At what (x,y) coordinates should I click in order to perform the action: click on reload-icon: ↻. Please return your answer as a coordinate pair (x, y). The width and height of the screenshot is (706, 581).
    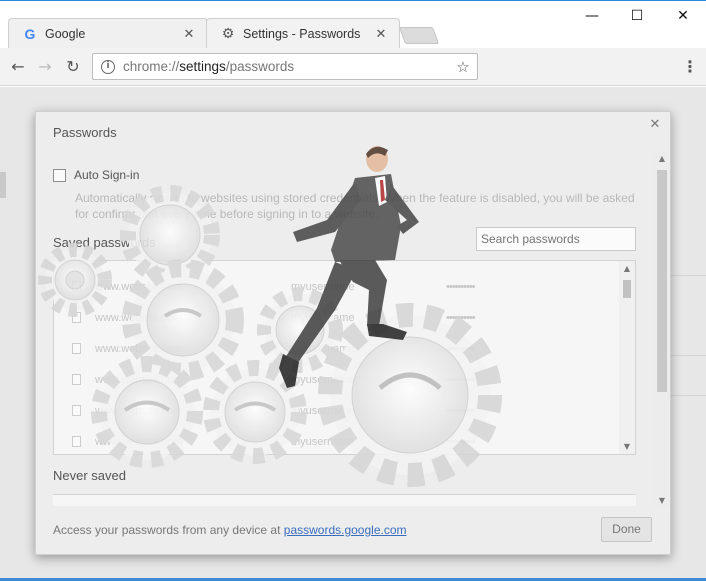
    Looking at the image, I should click on (73, 67).